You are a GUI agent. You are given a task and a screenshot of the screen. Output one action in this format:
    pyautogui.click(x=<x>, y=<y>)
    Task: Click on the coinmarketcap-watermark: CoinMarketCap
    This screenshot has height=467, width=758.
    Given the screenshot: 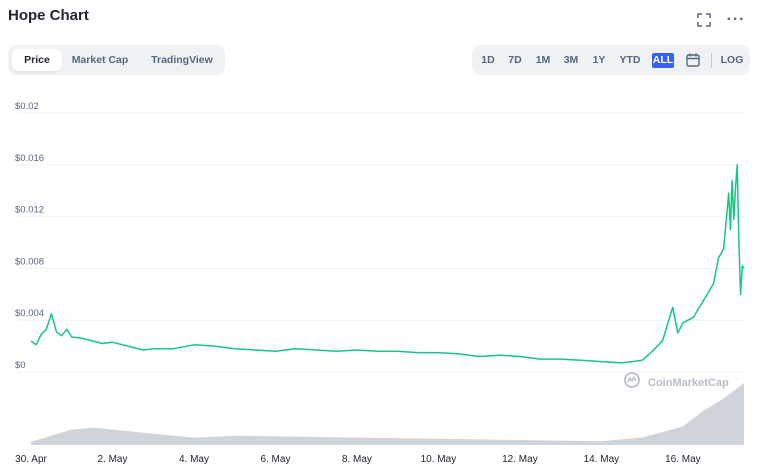 What is the action you would take?
    pyautogui.click(x=676, y=380)
    